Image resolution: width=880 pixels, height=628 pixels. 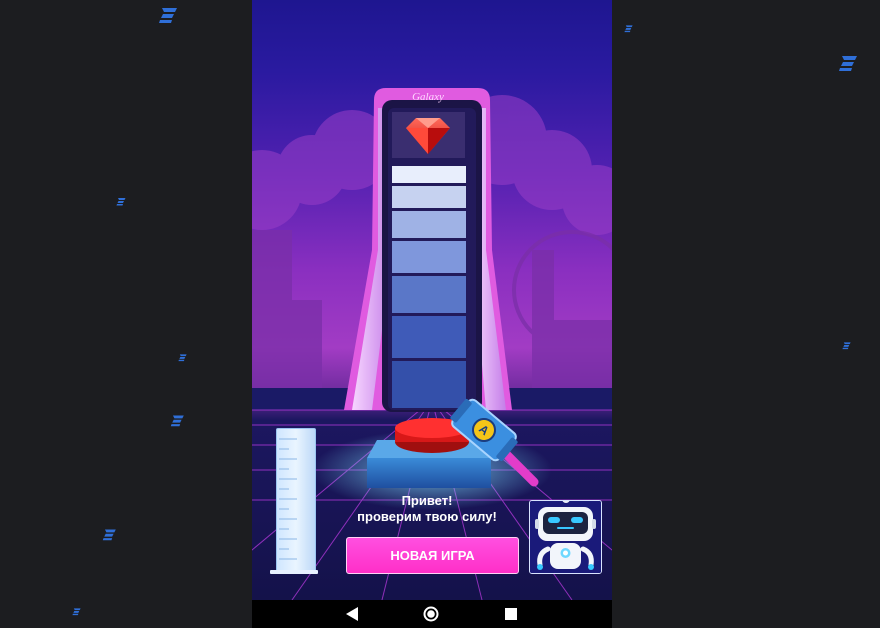 I want to click on recents-square-icon, so click(x=511, y=614).